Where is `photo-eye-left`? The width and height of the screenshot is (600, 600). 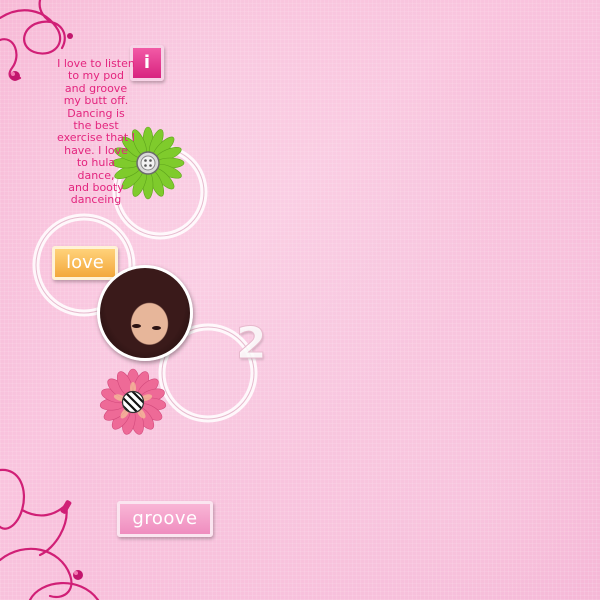
photo-eye-left is located at coordinates (136, 326).